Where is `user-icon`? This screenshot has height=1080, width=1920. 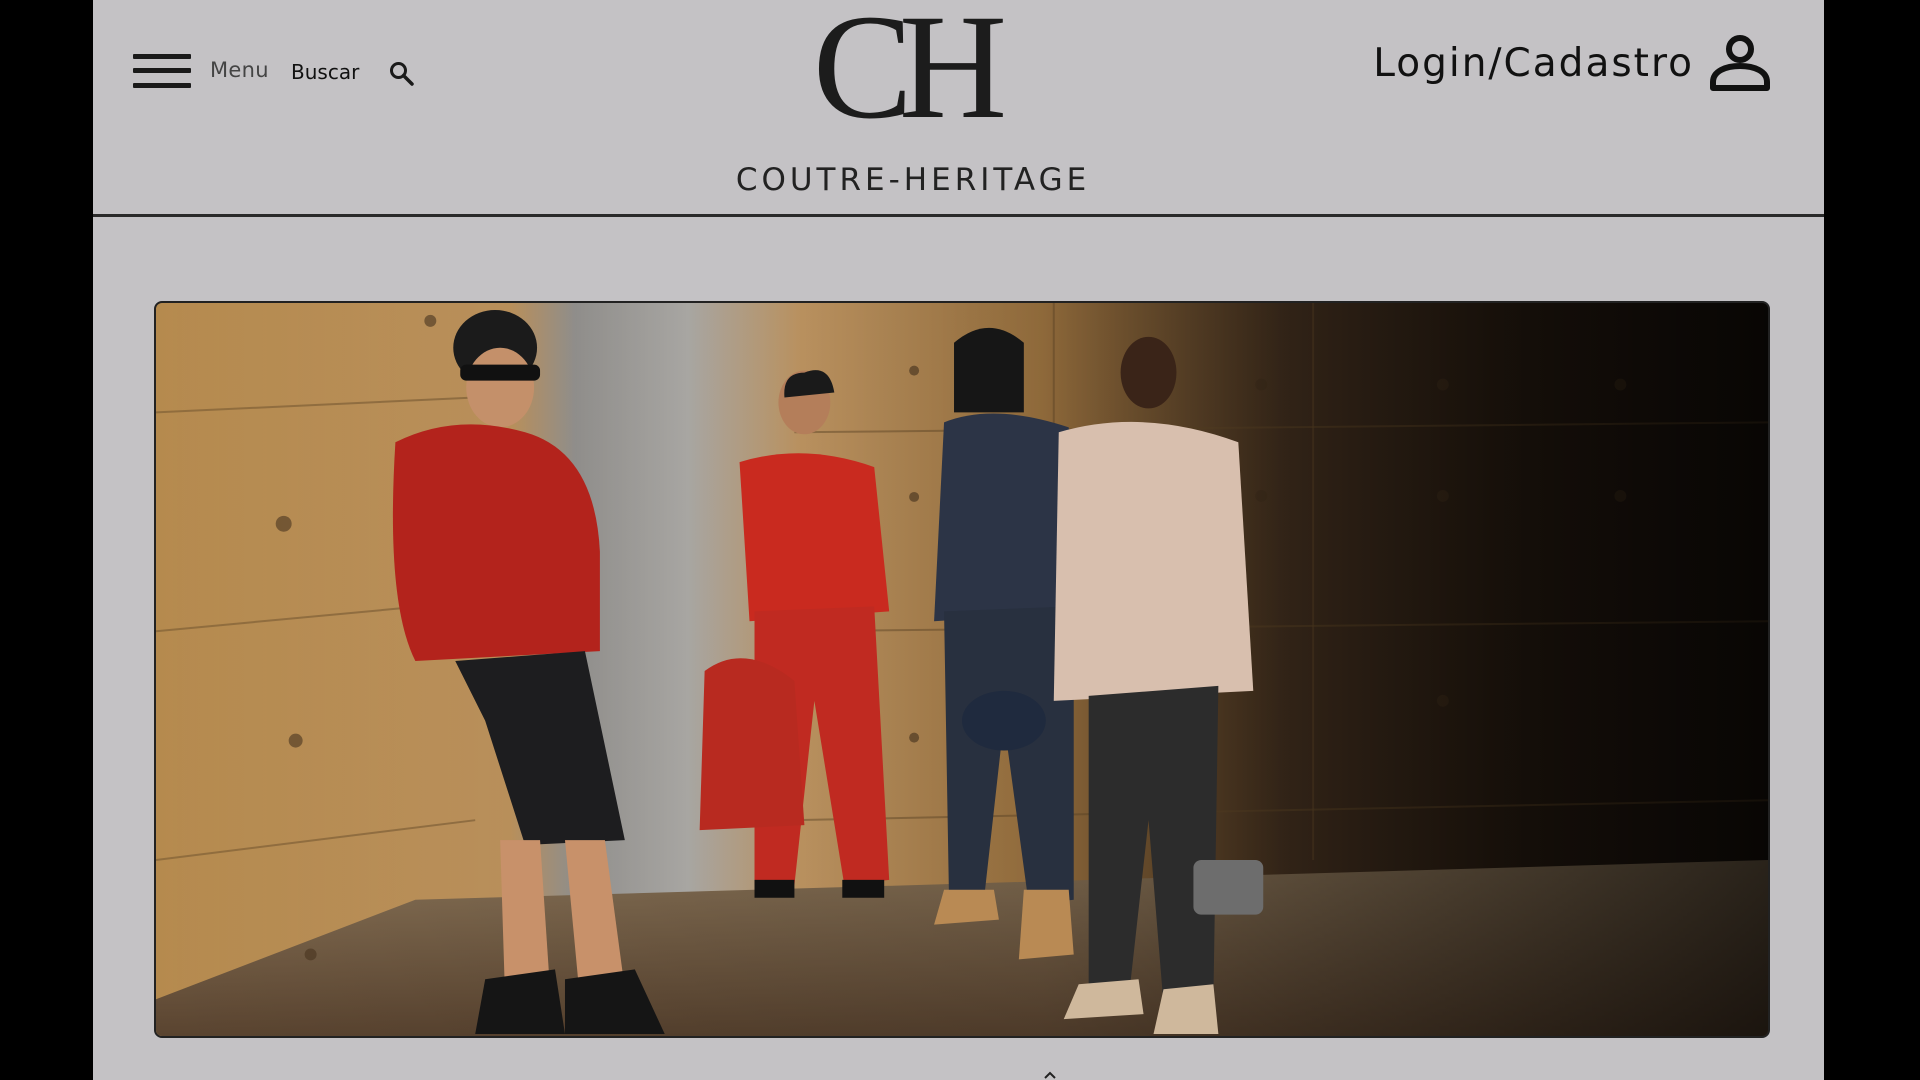 user-icon is located at coordinates (1740, 63).